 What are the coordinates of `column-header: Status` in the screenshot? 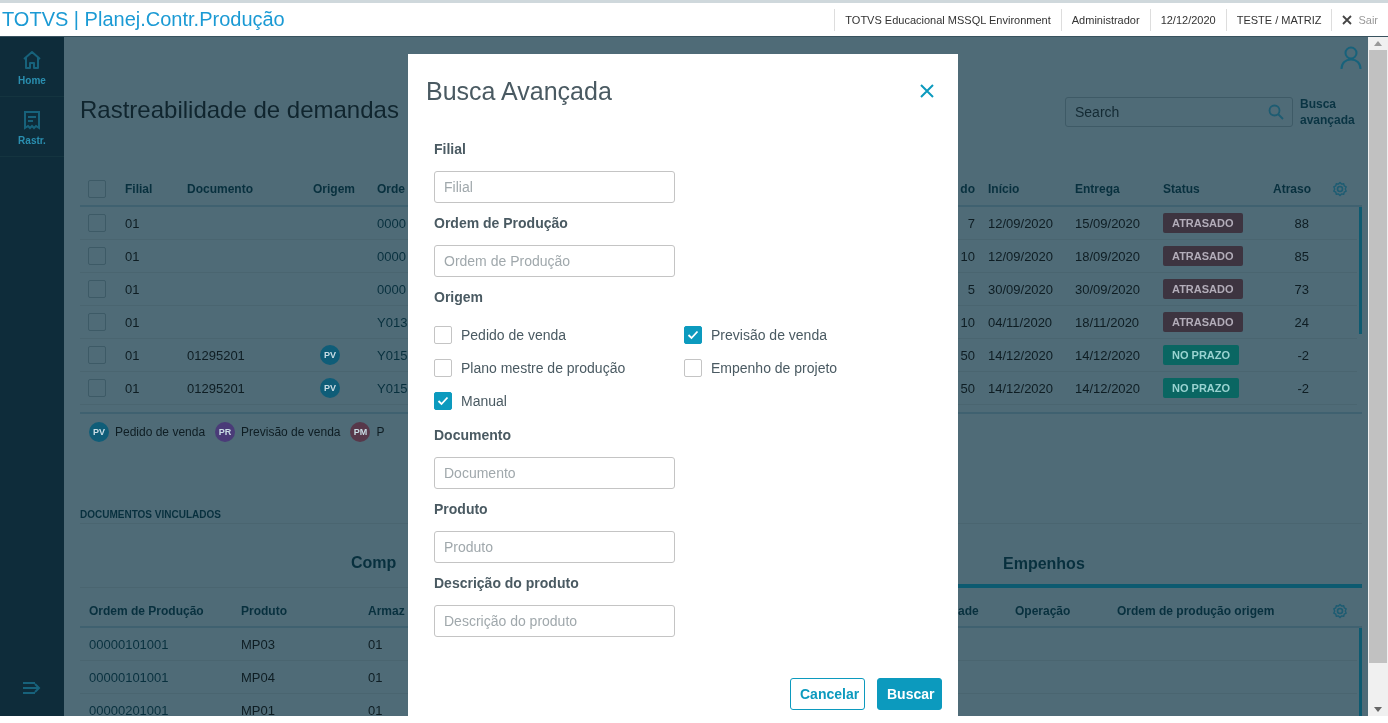 It's located at (1218, 188).